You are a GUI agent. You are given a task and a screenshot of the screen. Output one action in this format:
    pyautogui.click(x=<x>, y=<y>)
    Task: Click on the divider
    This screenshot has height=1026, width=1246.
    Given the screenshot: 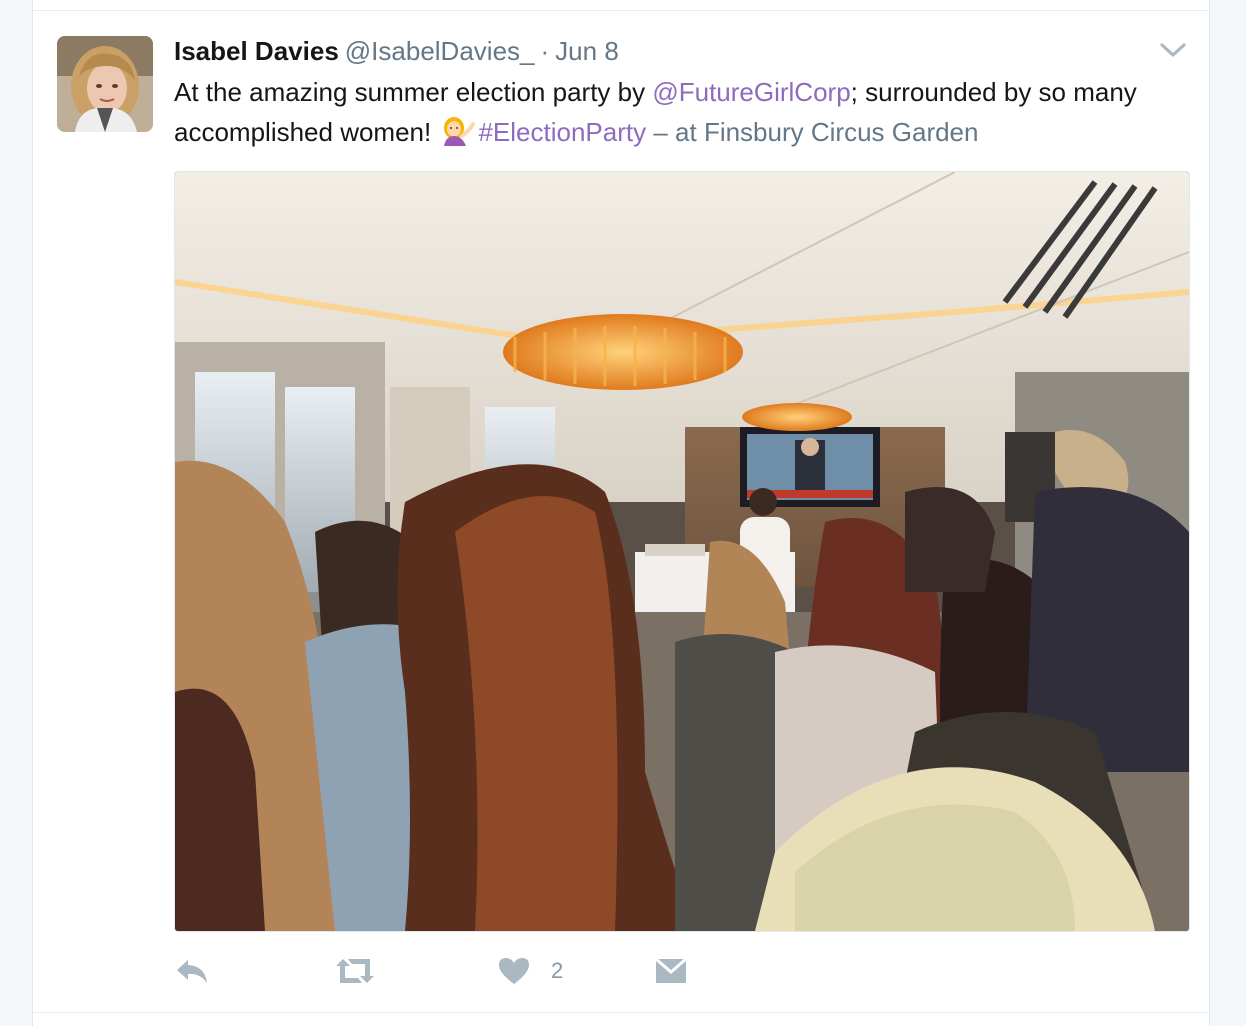 What is the action you would take?
    pyautogui.click(x=621, y=1012)
    